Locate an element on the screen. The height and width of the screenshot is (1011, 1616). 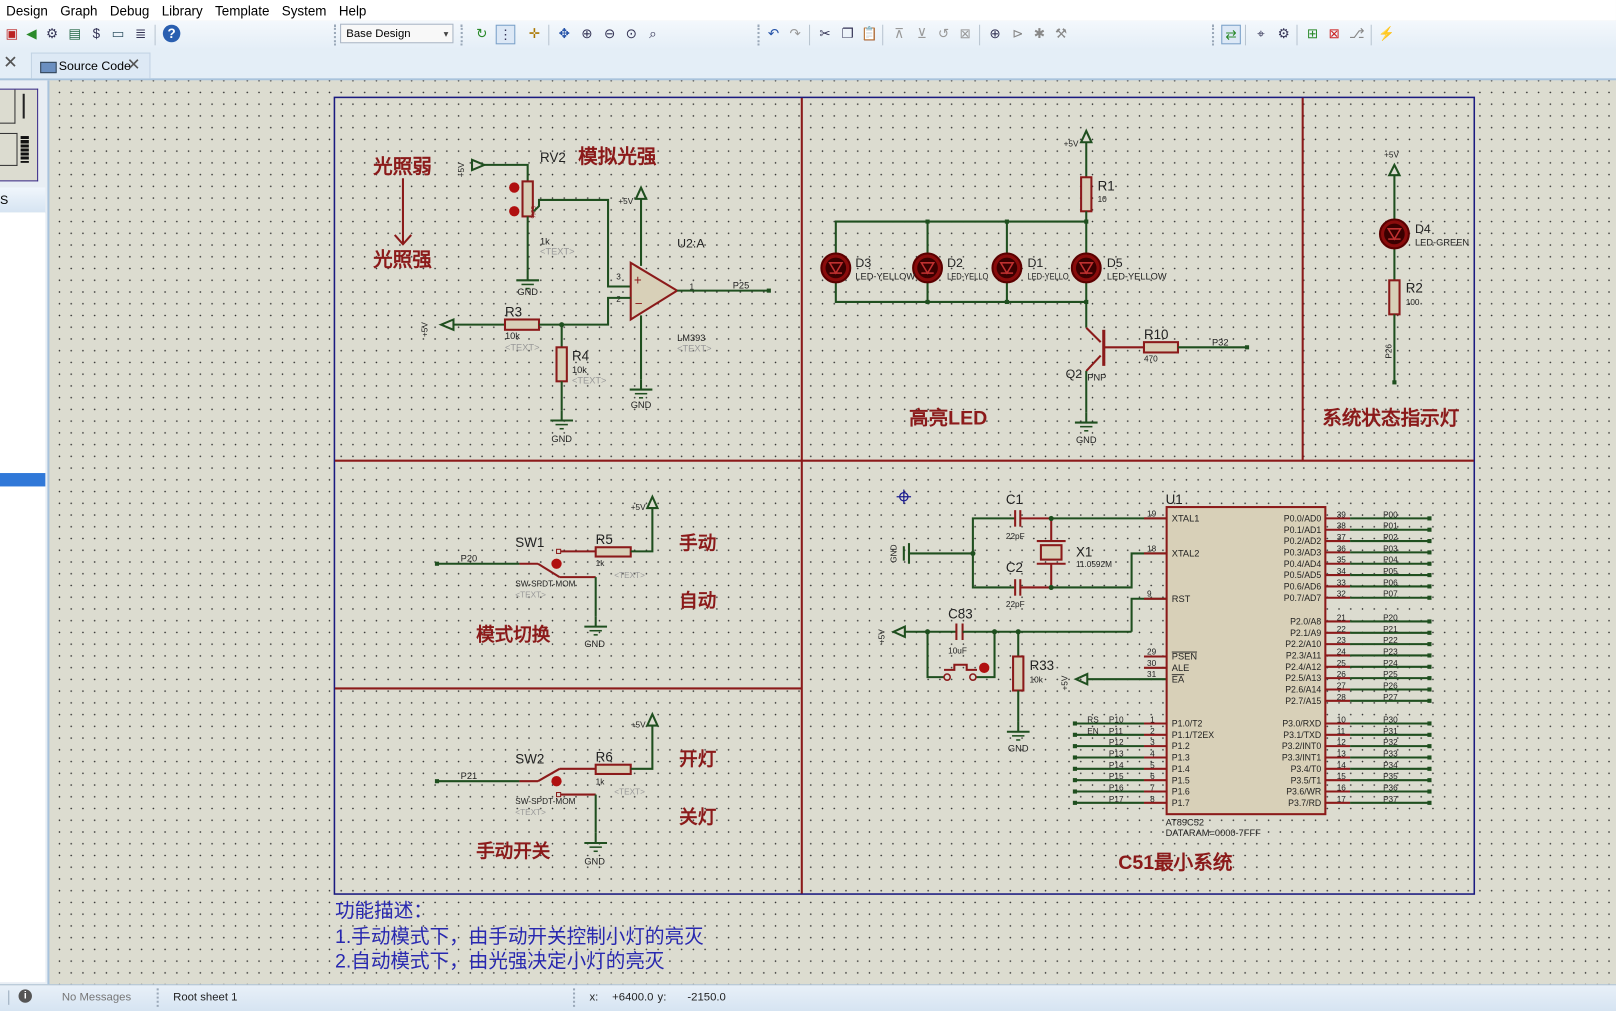
u1-pin-number: 13 is located at coordinates (1342, 753).